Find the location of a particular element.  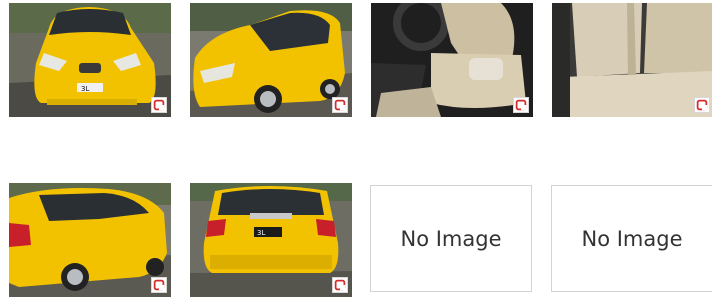

driver-seat-interior-photo is located at coordinates (452, 60).